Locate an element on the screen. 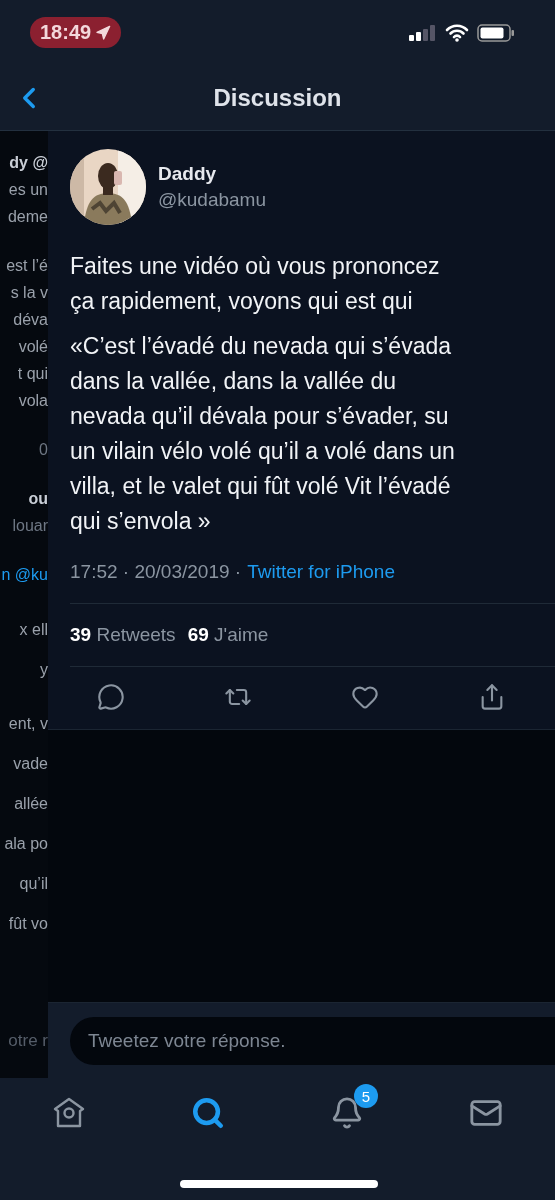 This screenshot has height=1200, width=555. page-title: Discussion is located at coordinates (277, 97).